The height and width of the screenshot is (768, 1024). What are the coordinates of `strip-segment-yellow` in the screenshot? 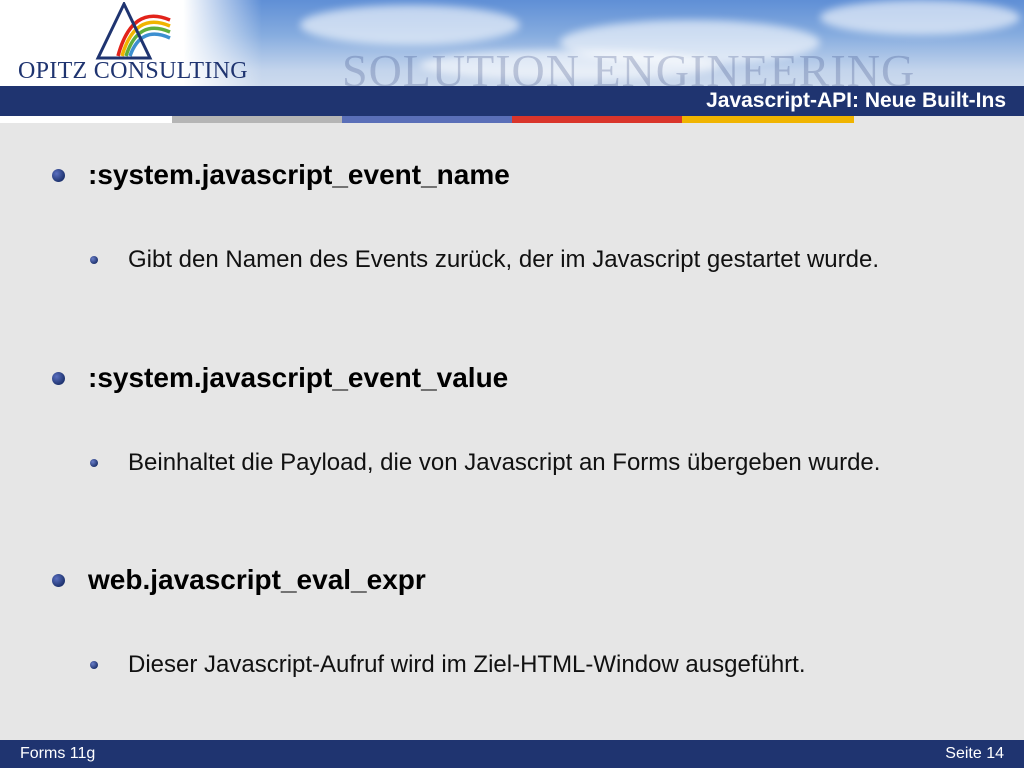 It's located at (768, 119).